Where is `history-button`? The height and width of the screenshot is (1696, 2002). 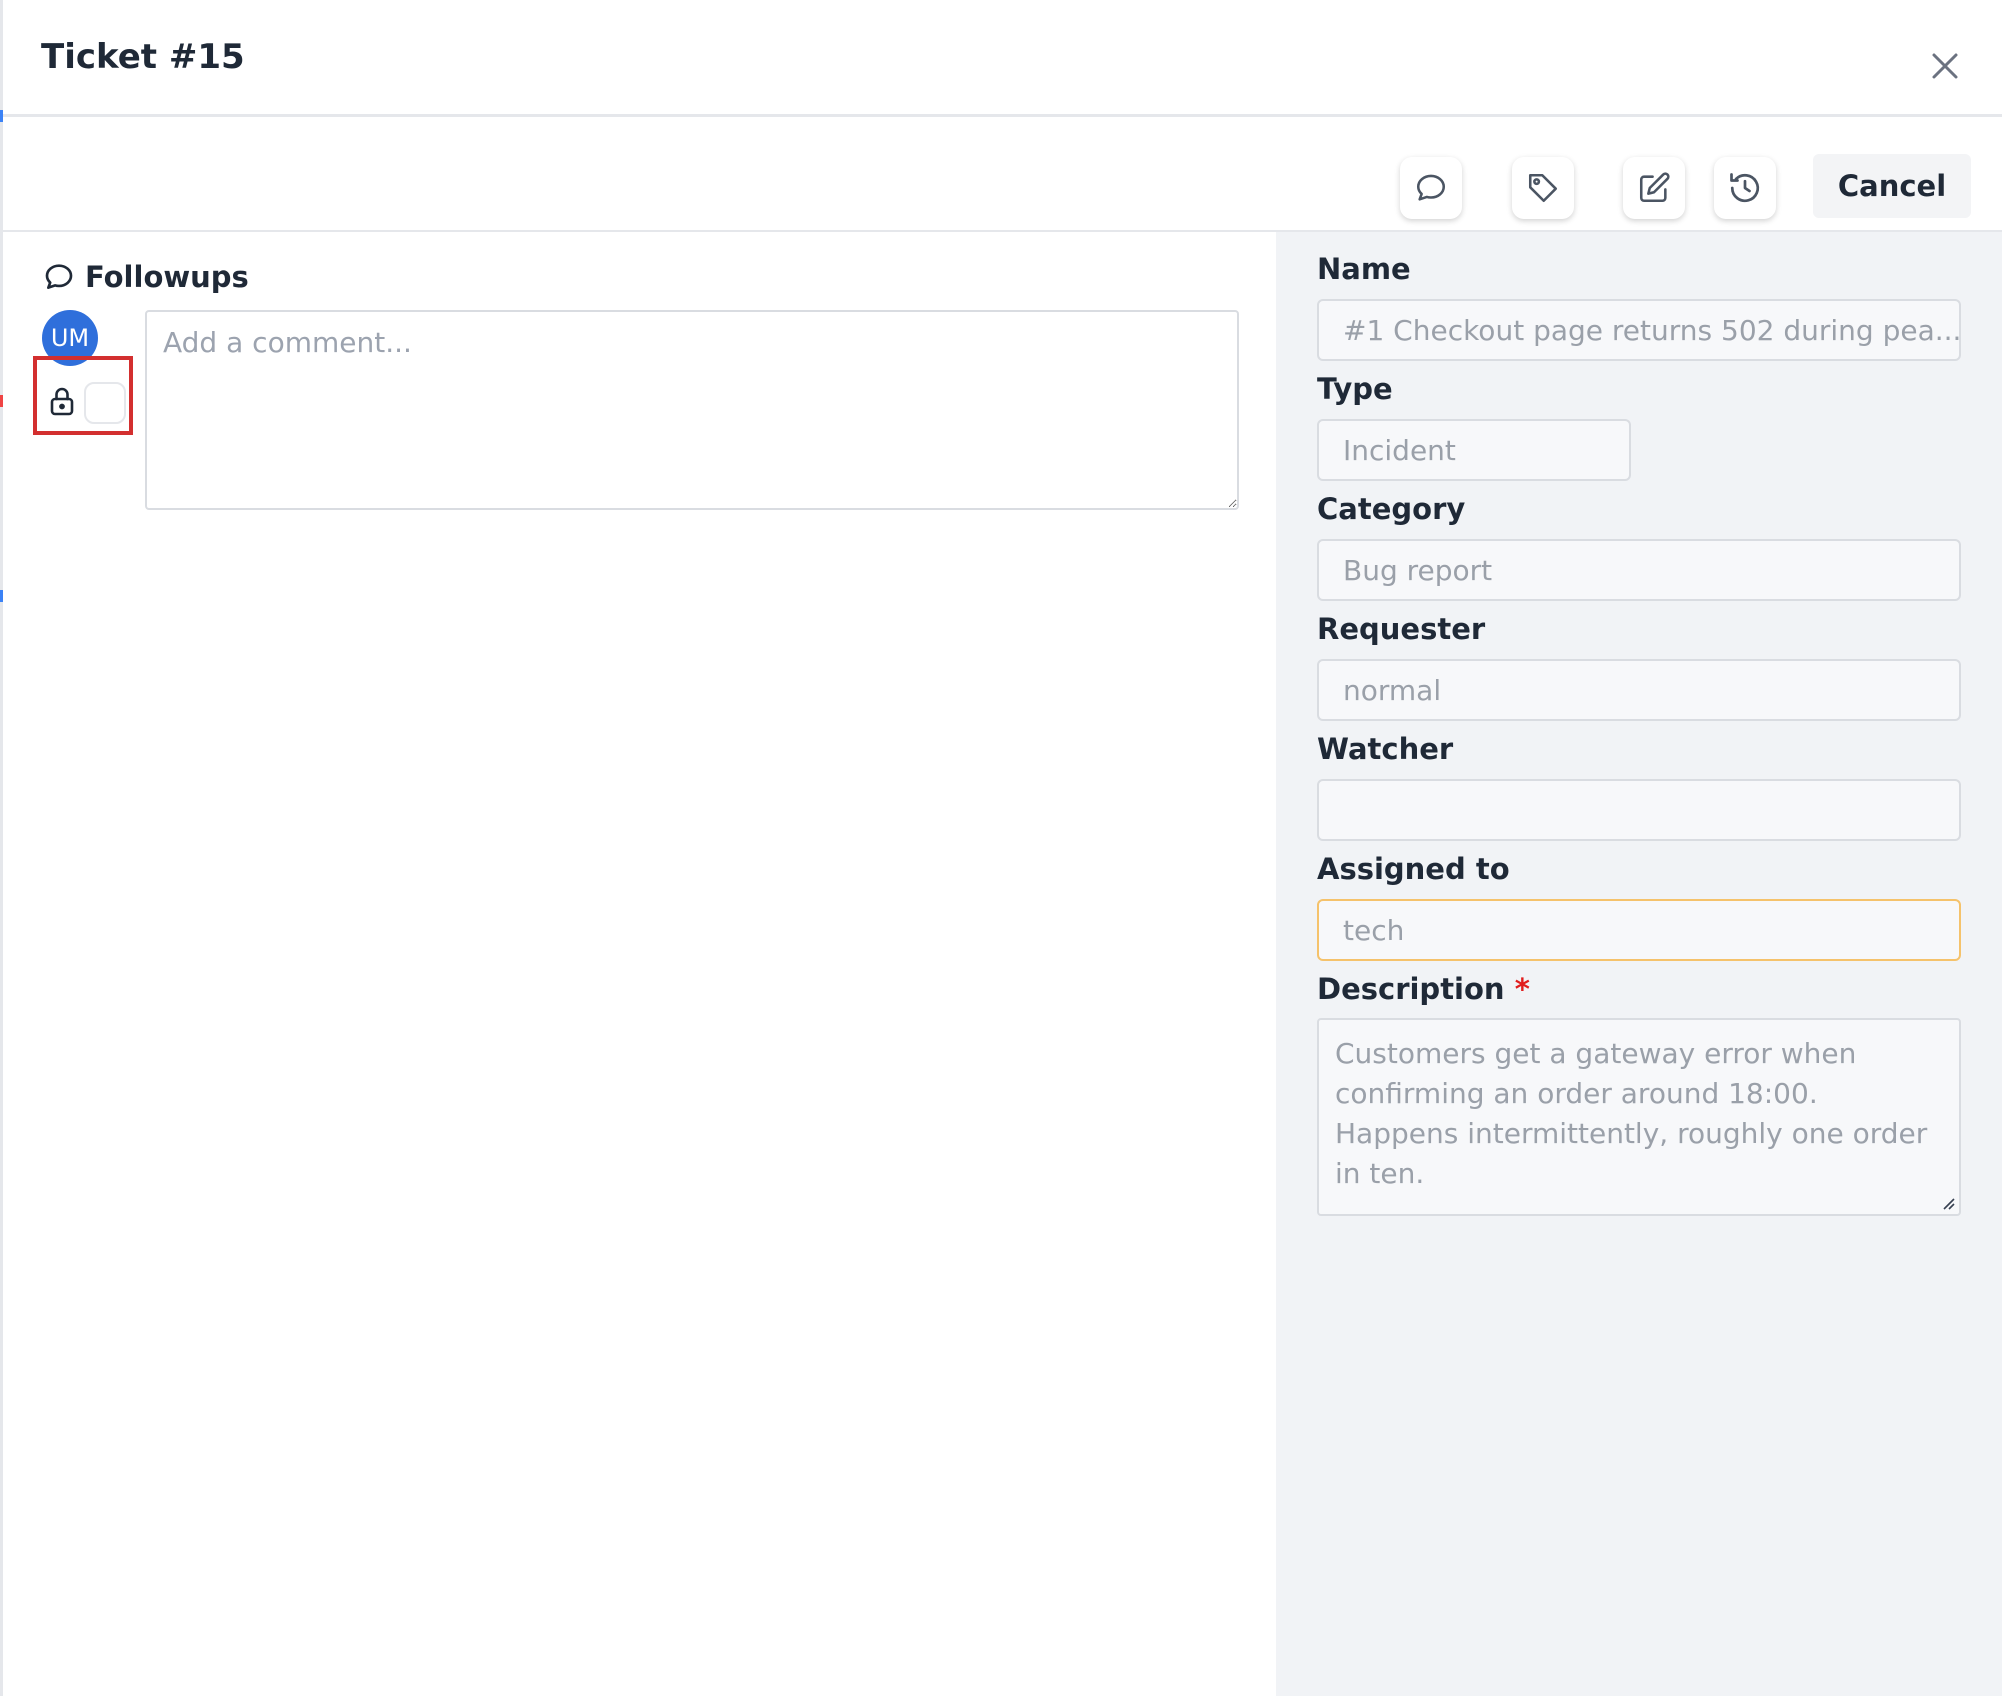 history-button is located at coordinates (1745, 188).